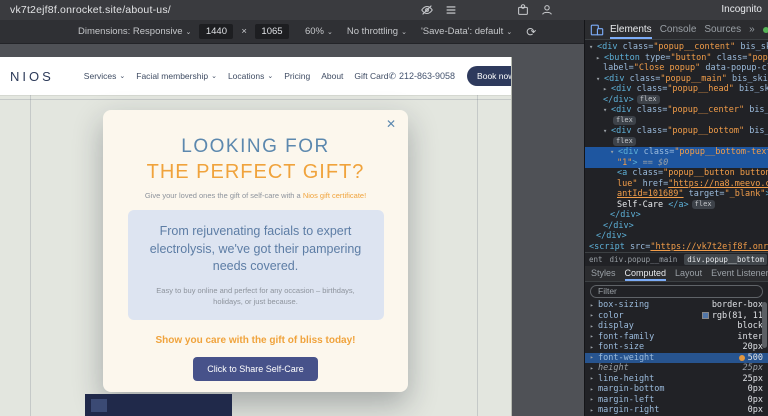 The height and width of the screenshot is (416, 768). I want to click on extension-icon, so click(475, 10).